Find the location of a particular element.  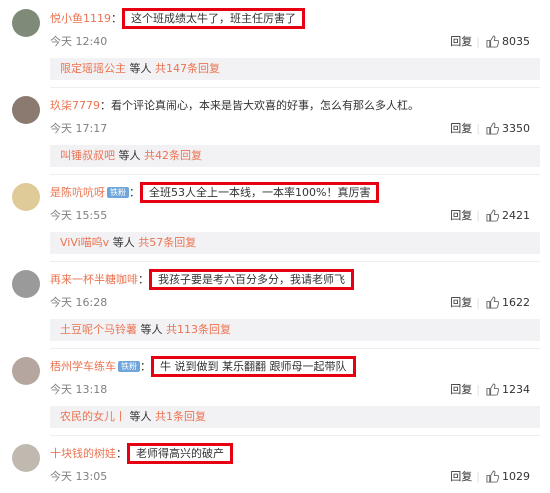

reply-summary: 限定瑶瑶公主 等人 共147条回复 is located at coordinates (295, 69).